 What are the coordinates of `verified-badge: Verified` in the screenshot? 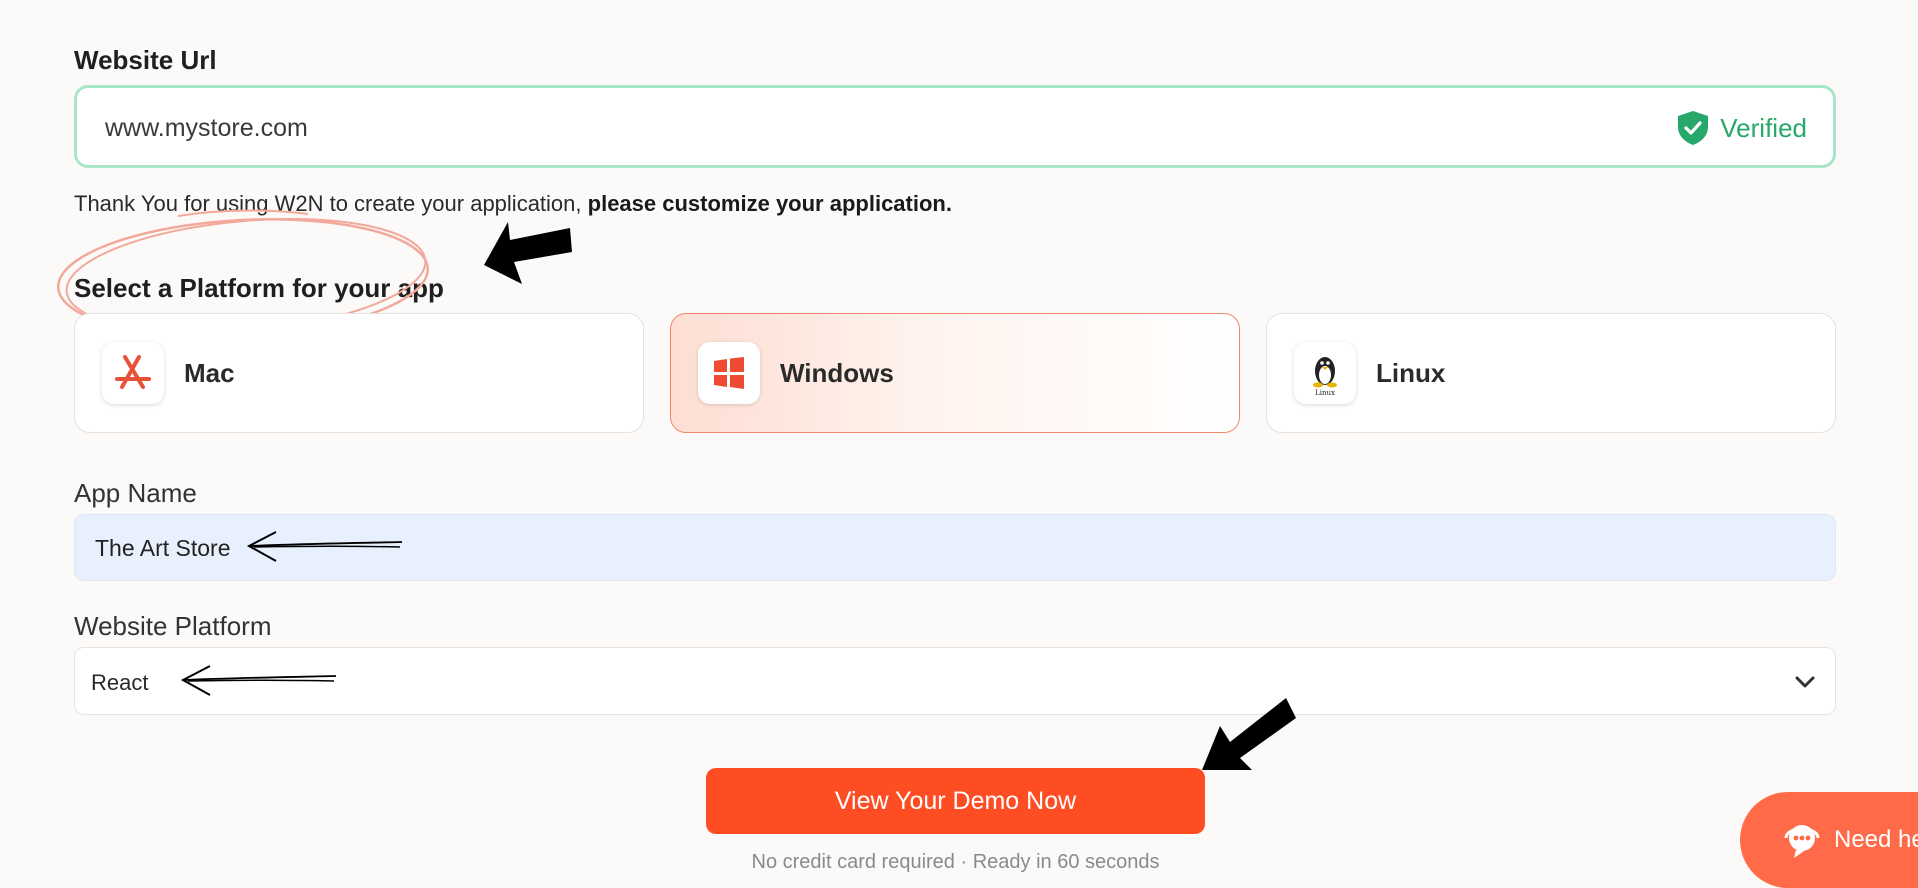 It's located at (1741, 128).